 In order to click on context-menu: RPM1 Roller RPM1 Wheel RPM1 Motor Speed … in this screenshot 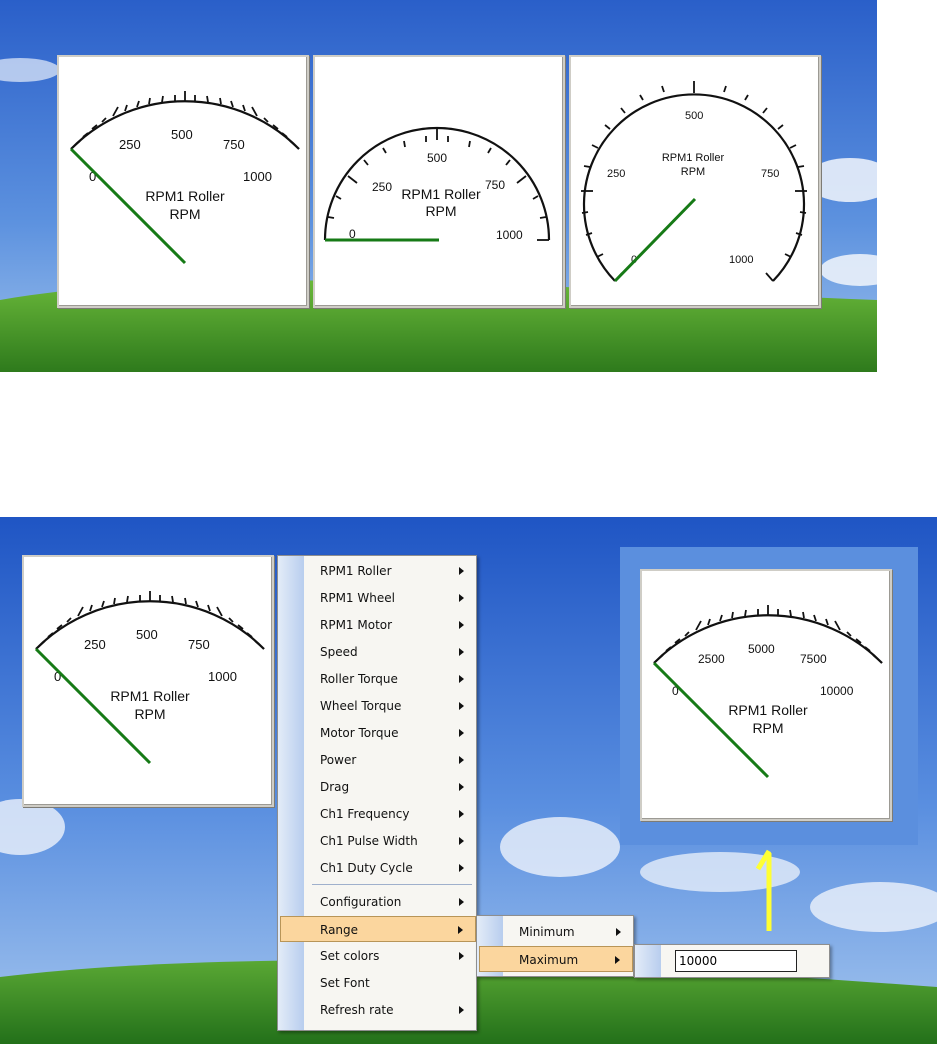, I will do `click(377, 793)`.